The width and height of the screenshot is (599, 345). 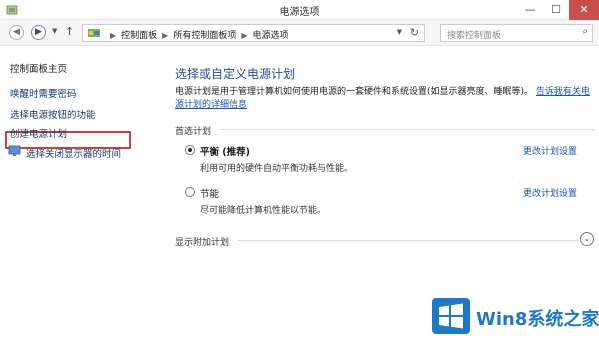 I want to click on up-button: ↑, so click(x=69, y=31).